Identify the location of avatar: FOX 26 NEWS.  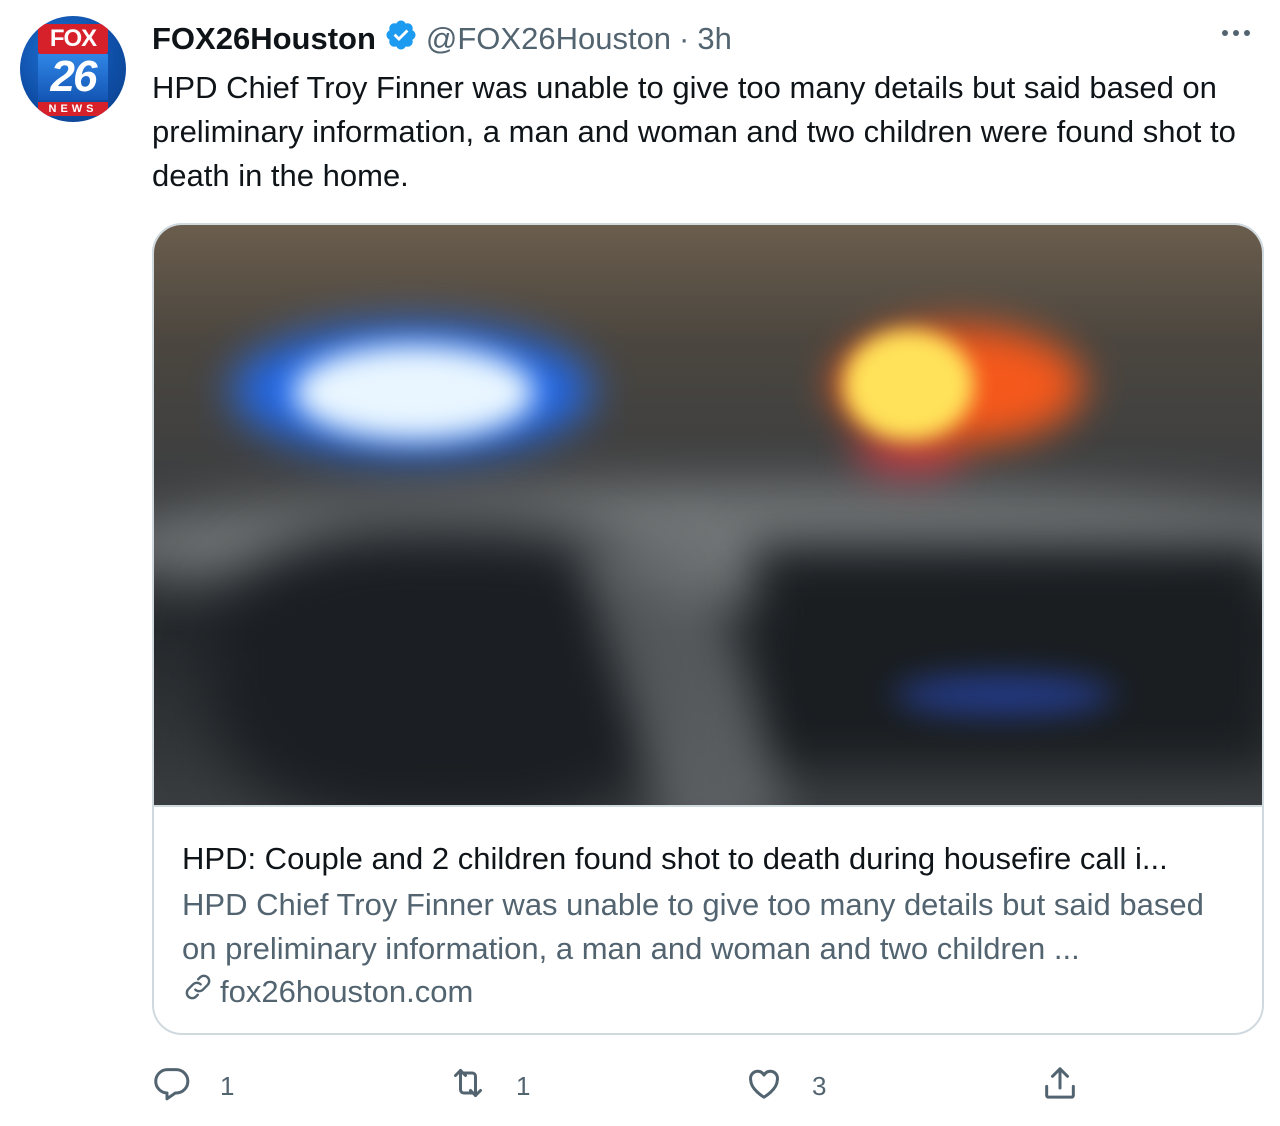
(73, 69).